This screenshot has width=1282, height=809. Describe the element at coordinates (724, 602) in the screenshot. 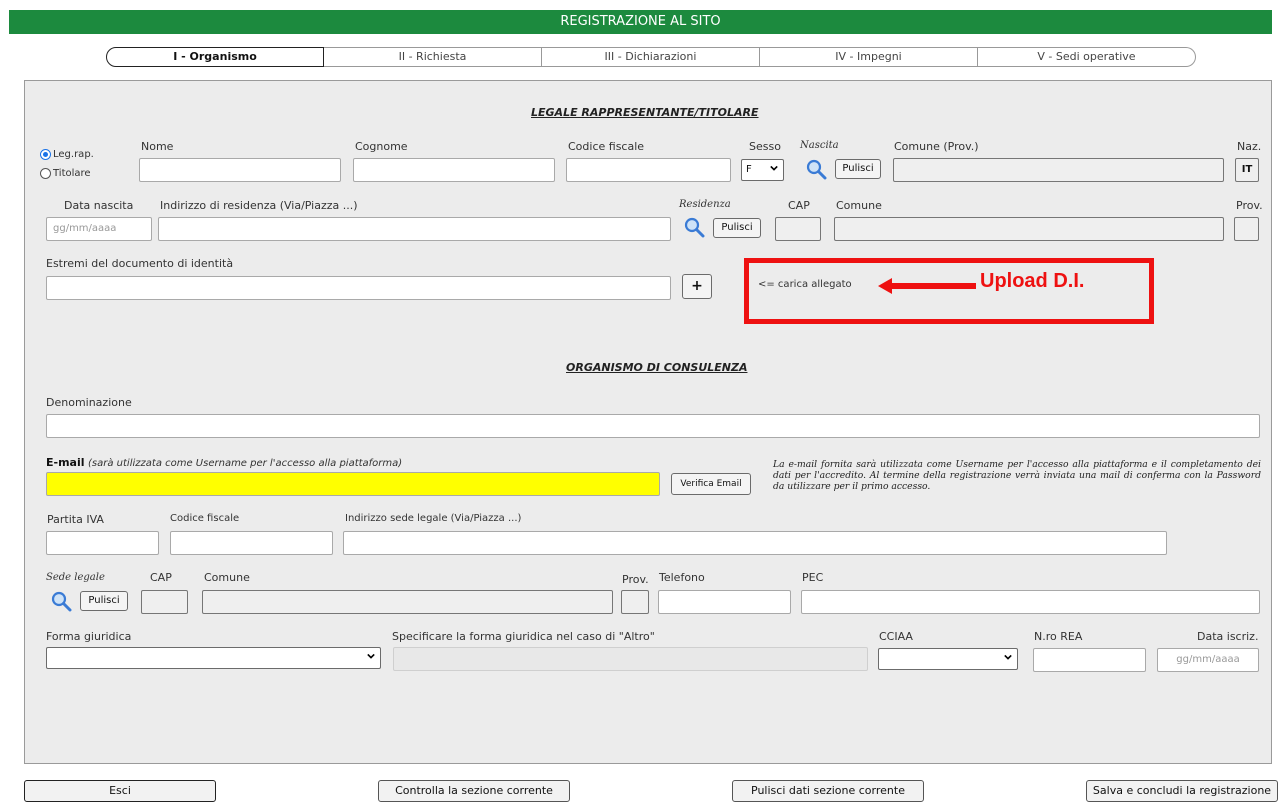

I see `telefono-input` at that location.